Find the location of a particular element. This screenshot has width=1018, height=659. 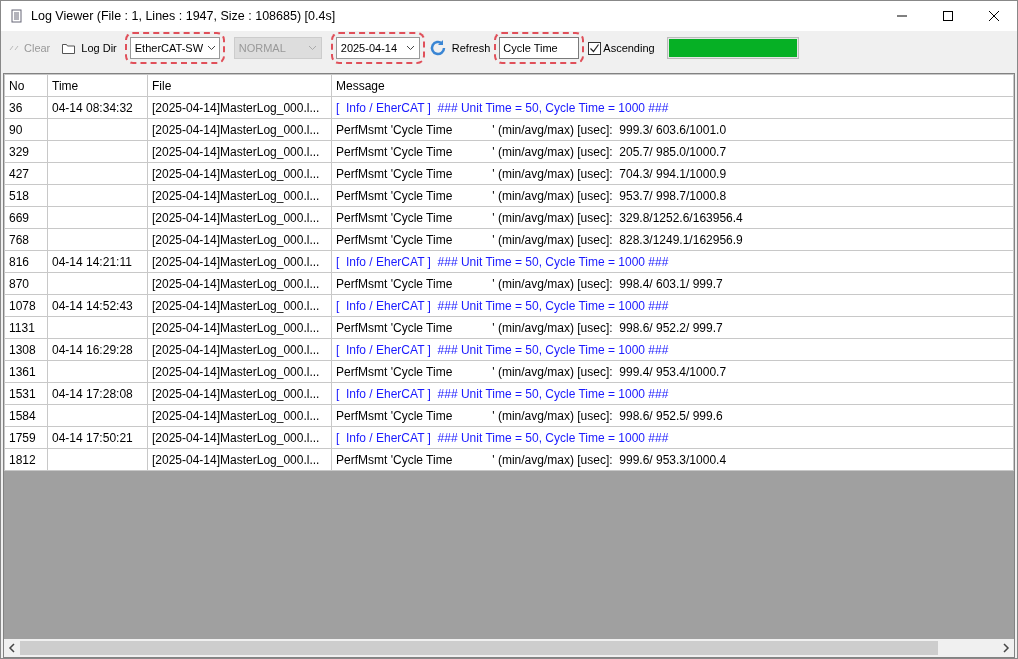

table-cell: 427 is located at coordinates (26, 173).